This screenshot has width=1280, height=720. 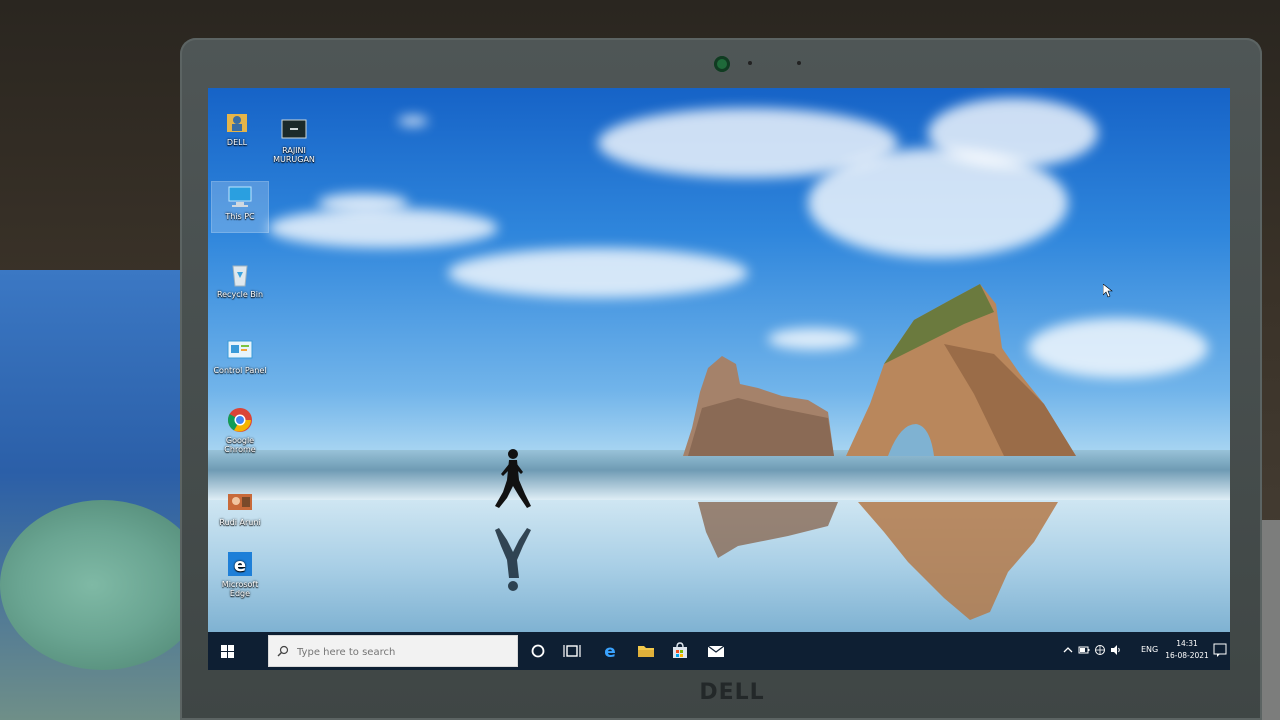 What do you see at coordinates (283, 651) in the screenshot?
I see `search-icon` at bounding box center [283, 651].